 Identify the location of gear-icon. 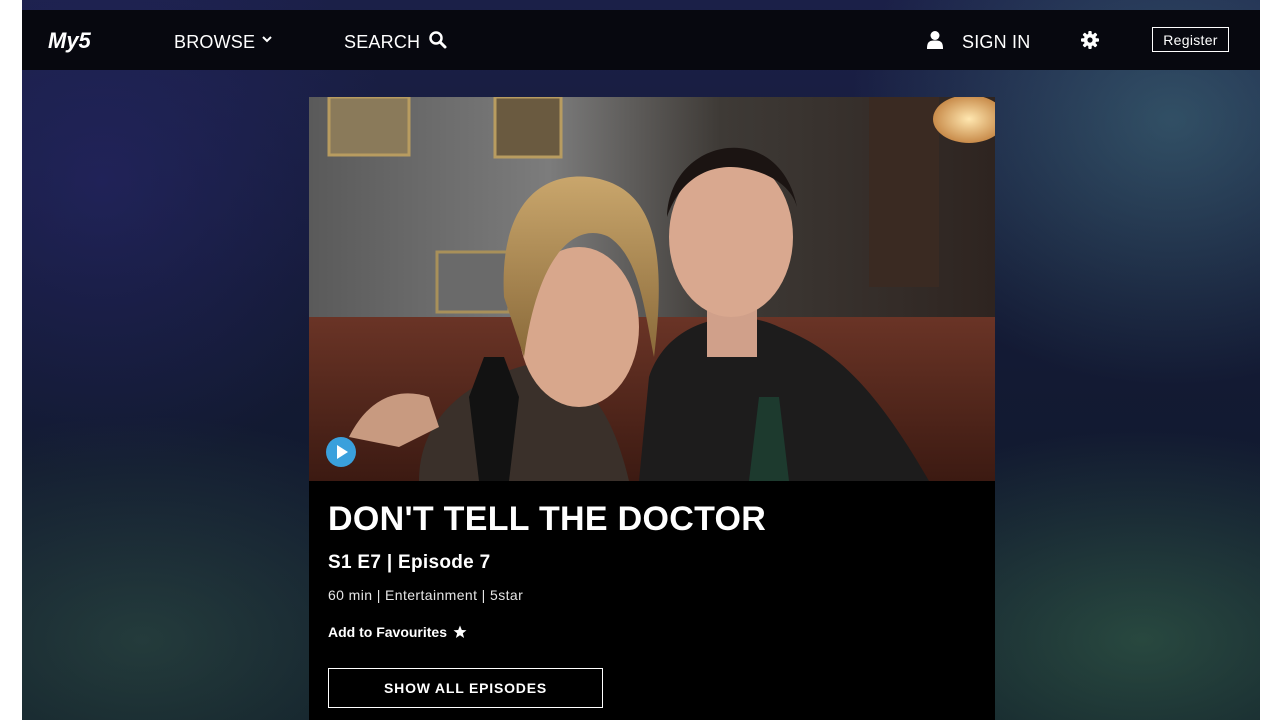
(1090, 40).